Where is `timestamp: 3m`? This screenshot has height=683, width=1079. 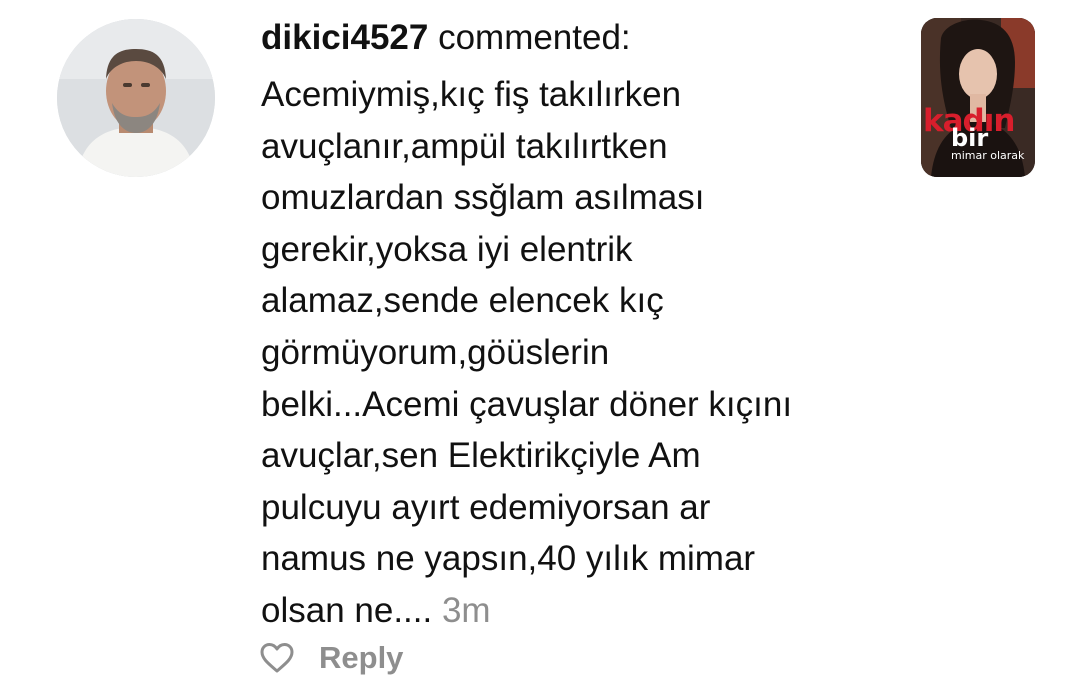
timestamp: 3m is located at coordinates (466, 610).